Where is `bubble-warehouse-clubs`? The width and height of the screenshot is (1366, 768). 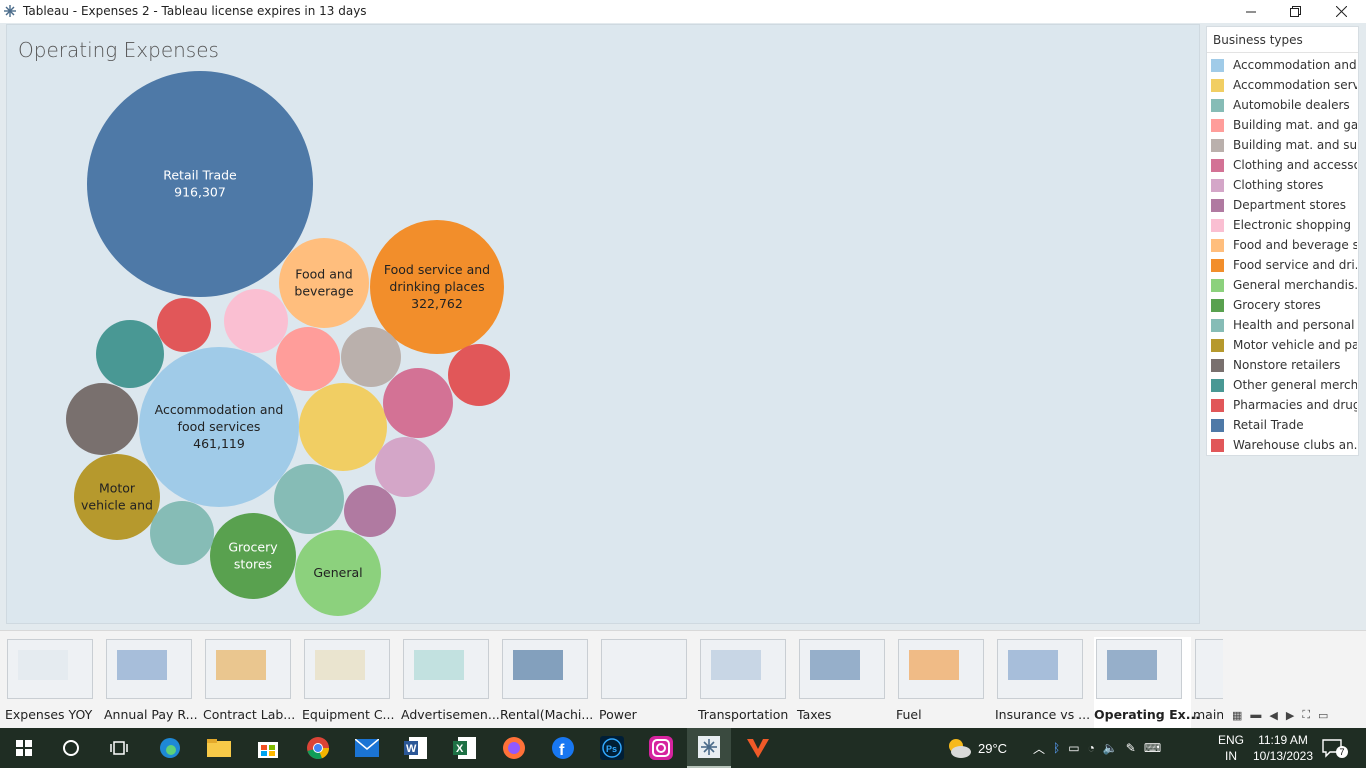
bubble-warehouse-clubs is located at coordinates (479, 375).